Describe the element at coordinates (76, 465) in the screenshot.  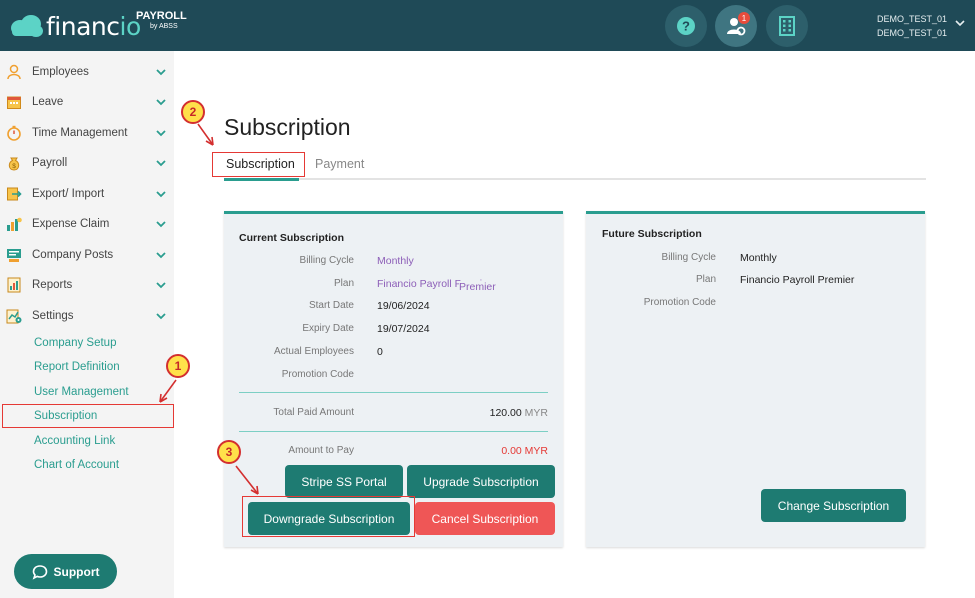
I see `settings-sub-chart-of-account: Chart of Account` at that location.